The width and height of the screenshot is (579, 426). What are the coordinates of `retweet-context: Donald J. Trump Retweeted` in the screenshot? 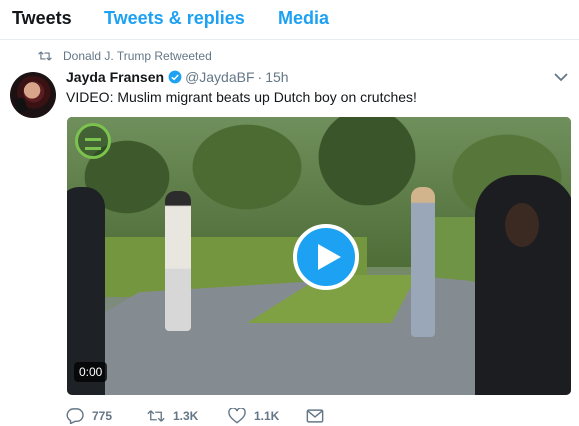 It's located at (125, 56).